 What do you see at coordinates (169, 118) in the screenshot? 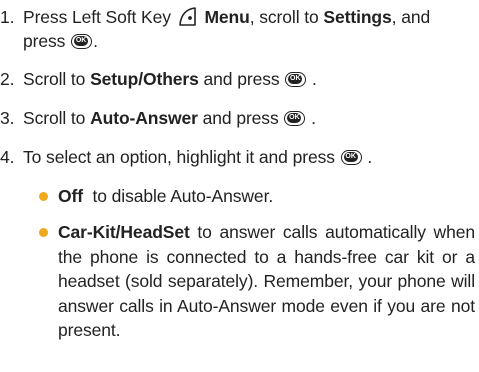
I see `step-text: Scroll to Auto-Answer and press OK .` at bounding box center [169, 118].